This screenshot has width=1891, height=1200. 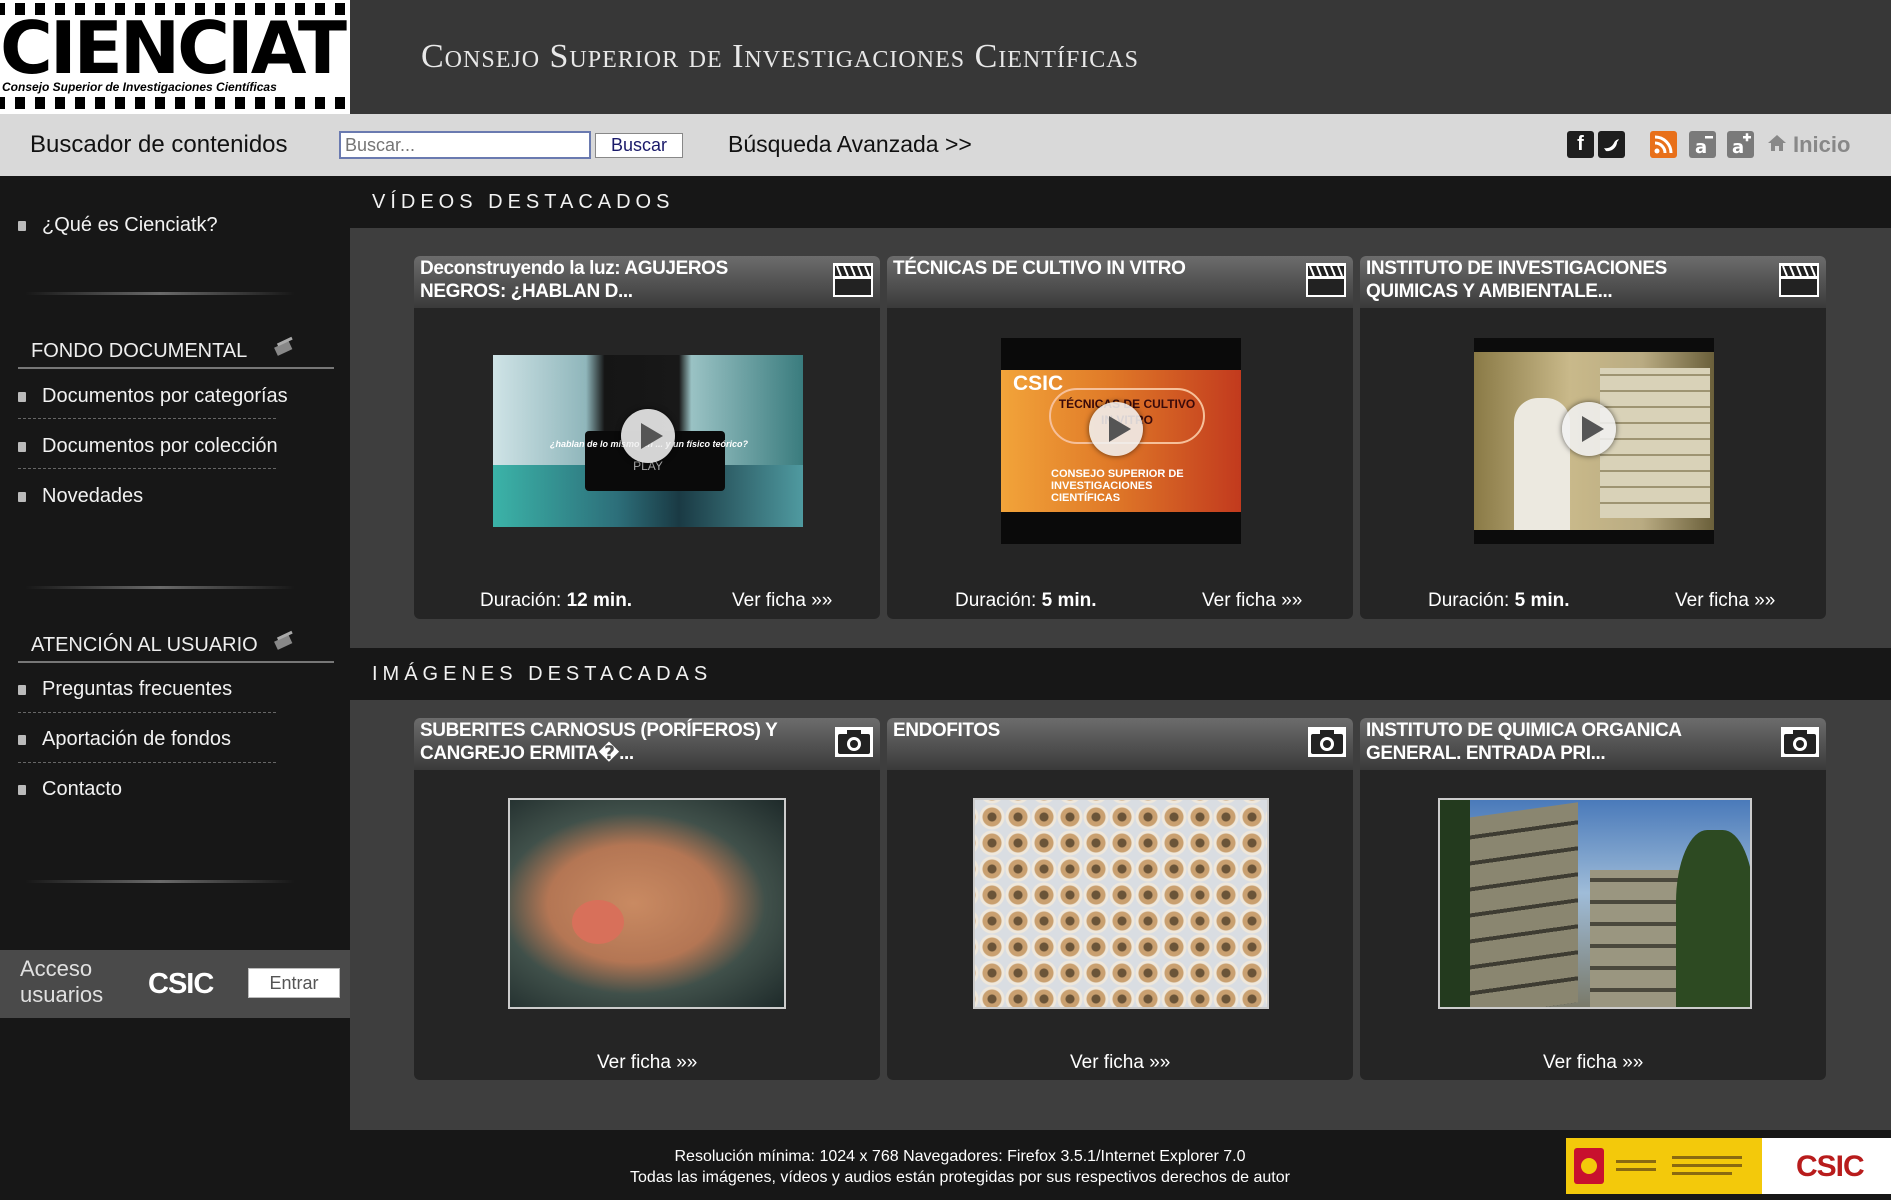 I want to click on access-label-line: Acceso, so click(x=56, y=968).